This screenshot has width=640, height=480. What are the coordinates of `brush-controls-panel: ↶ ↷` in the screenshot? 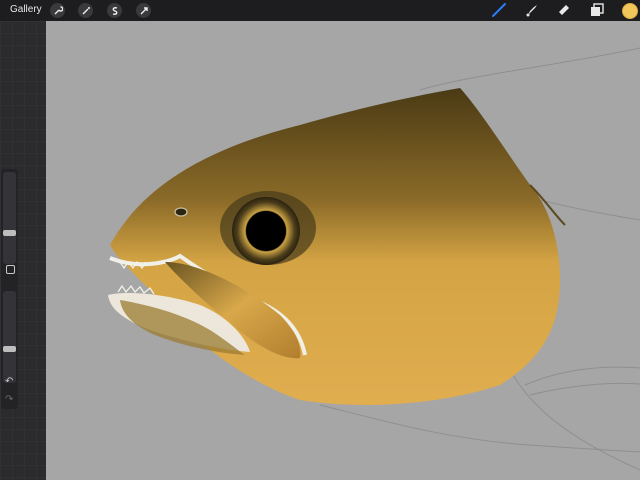 It's located at (9, 289).